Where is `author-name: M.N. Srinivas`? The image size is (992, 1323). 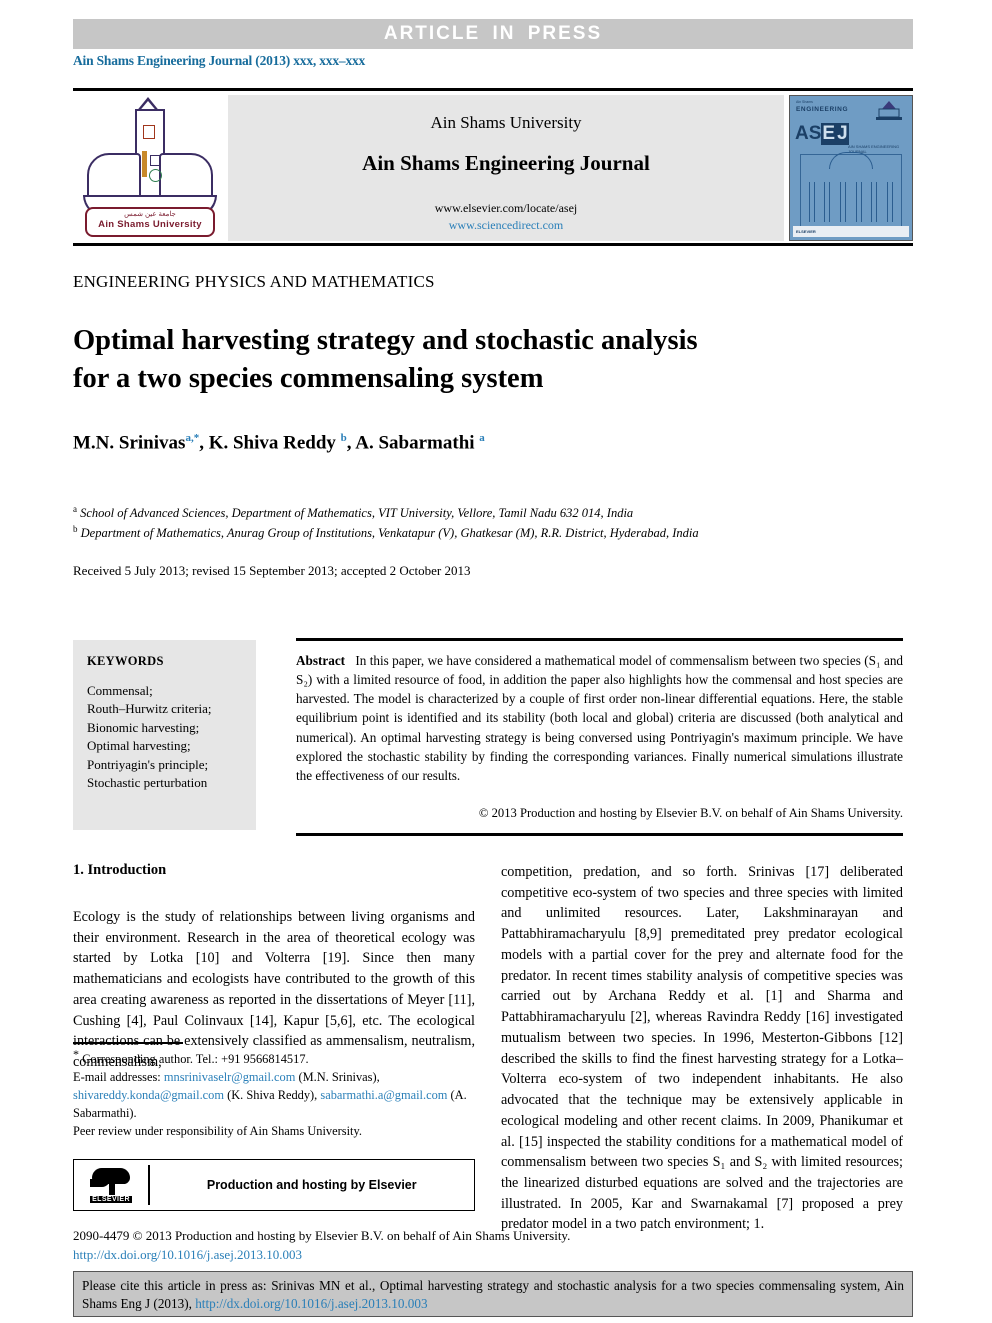
author-name: M.N. Srinivas is located at coordinates (129, 442).